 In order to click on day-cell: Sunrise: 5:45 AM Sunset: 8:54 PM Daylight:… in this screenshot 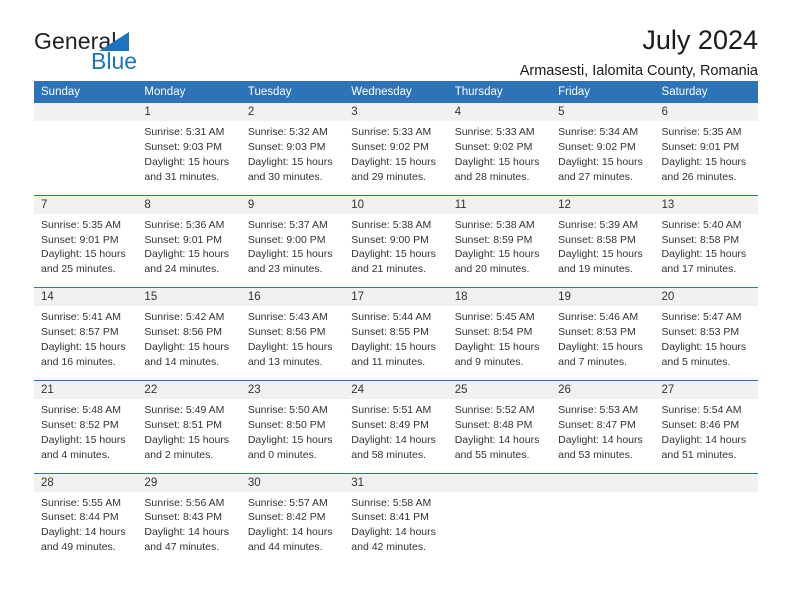, I will do `click(499, 343)`.